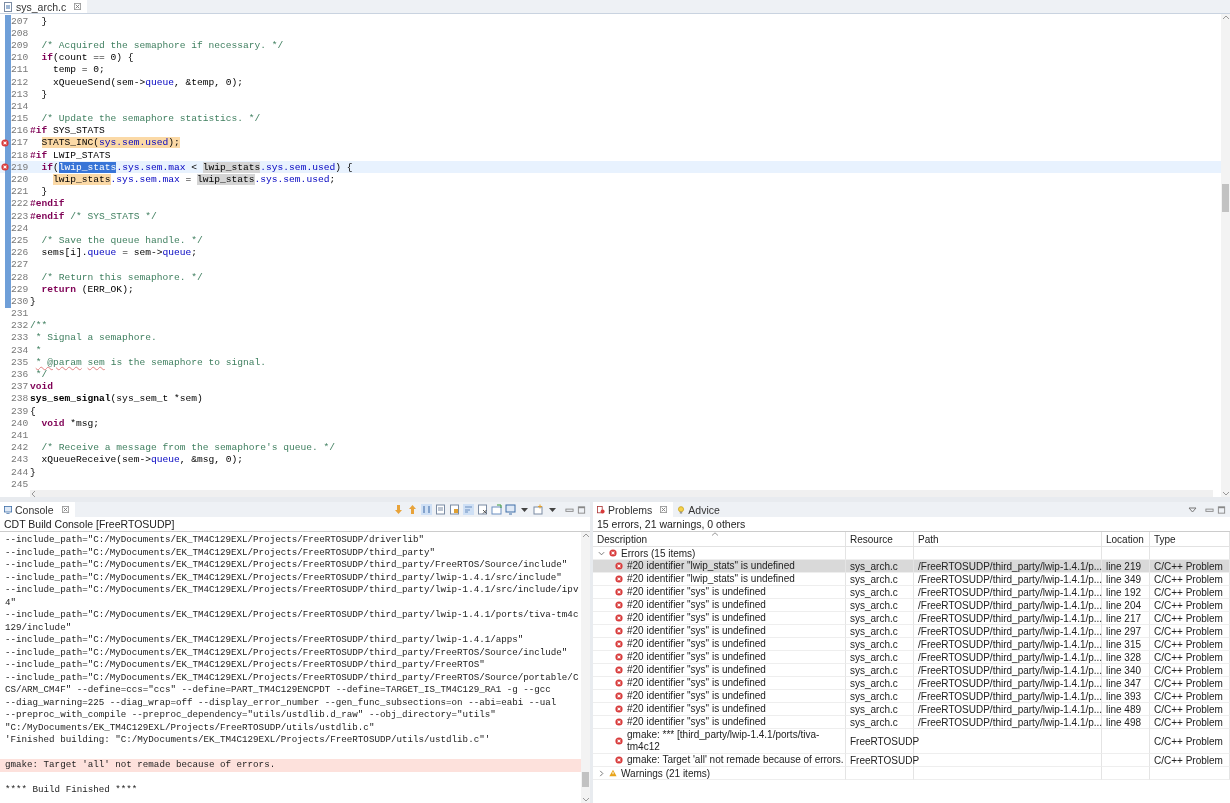 Image resolution: width=1230 pixels, height=803 pixels. What do you see at coordinates (1124, 644) in the screenshot?
I see `location-cell: line 315` at bounding box center [1124, 644].